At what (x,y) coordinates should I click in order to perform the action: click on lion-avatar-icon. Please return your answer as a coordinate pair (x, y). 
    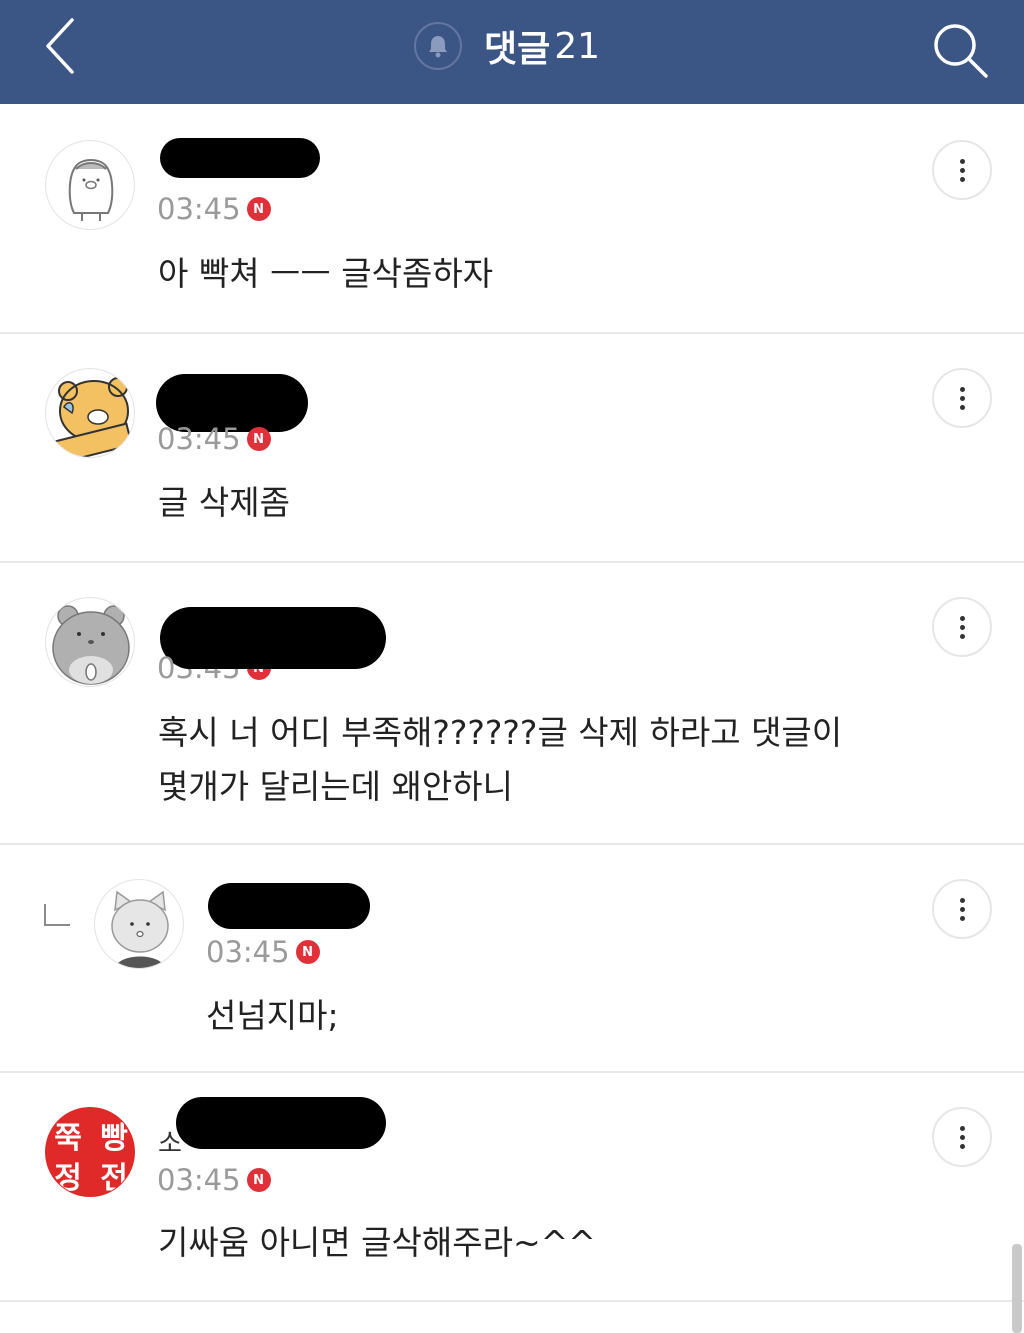
    Looking at the image, I should click on (90, 417).